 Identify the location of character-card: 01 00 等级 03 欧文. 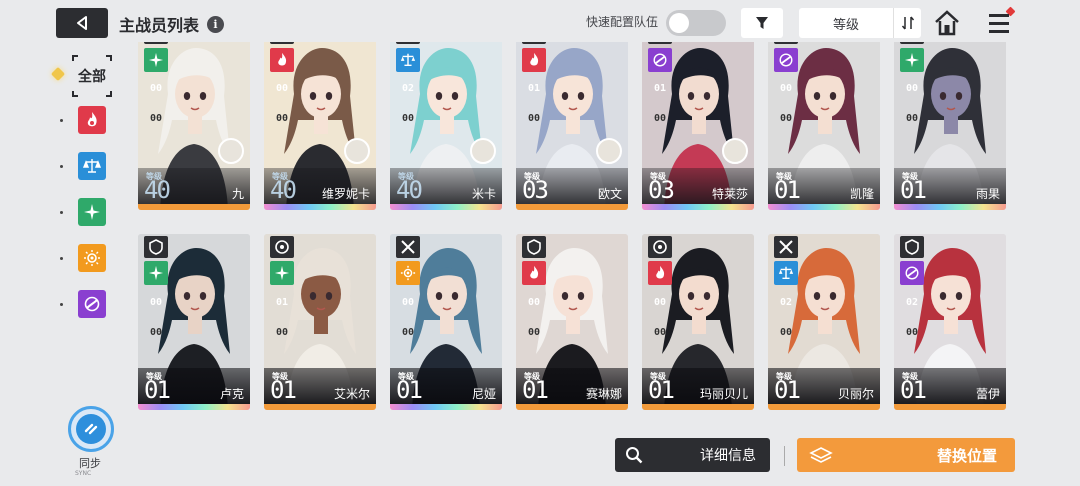
(572, 126).